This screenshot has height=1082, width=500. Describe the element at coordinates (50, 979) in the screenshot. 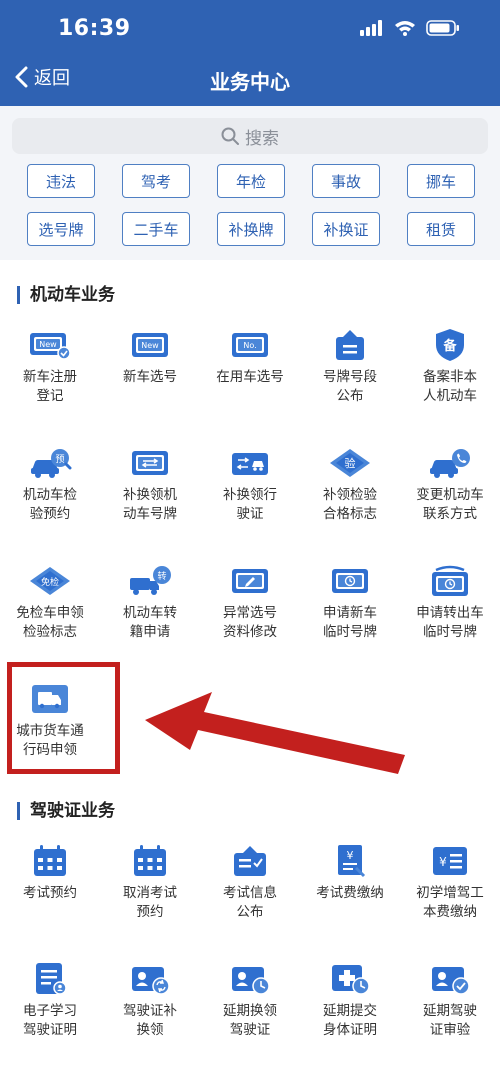

I see `study-proof-icon` at that location.